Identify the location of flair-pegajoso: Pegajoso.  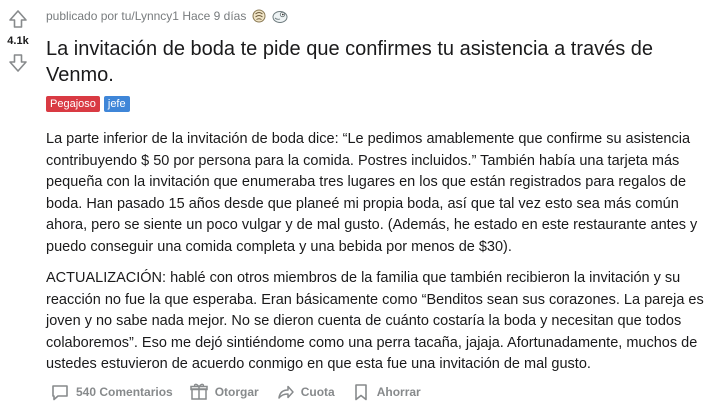
(73, 104).